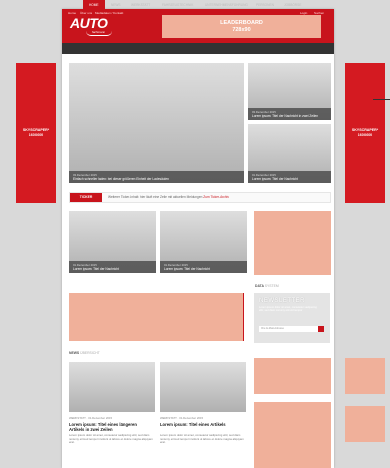  Describe the element at coordinates (156, 317) in the screenshot. I see `content-banner-ad` at that location.